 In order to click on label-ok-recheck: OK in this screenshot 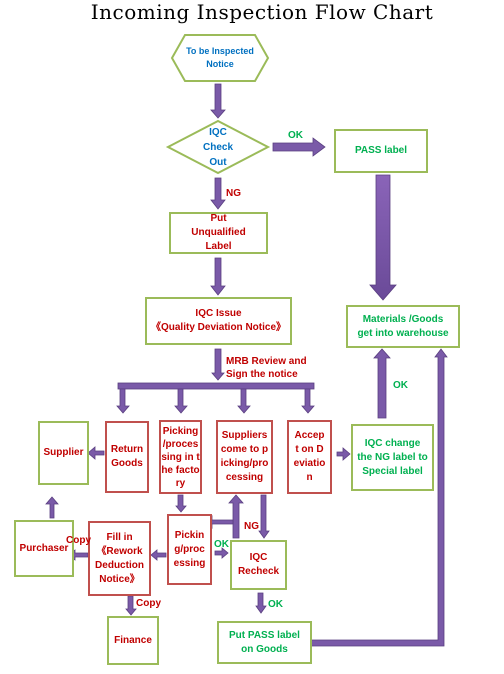, I will do `click(275, 604)`.